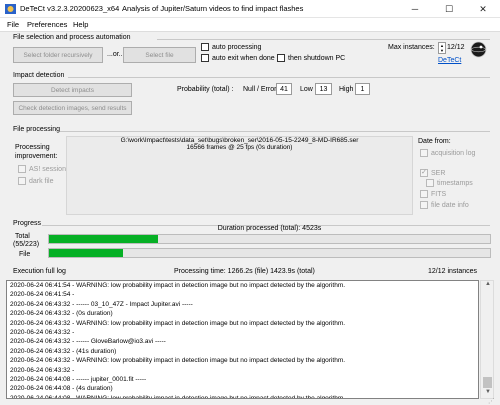  Describe the element at coordinates (47, 24) in the screenshot. I see `menu-preferences: Preferences` at that location.